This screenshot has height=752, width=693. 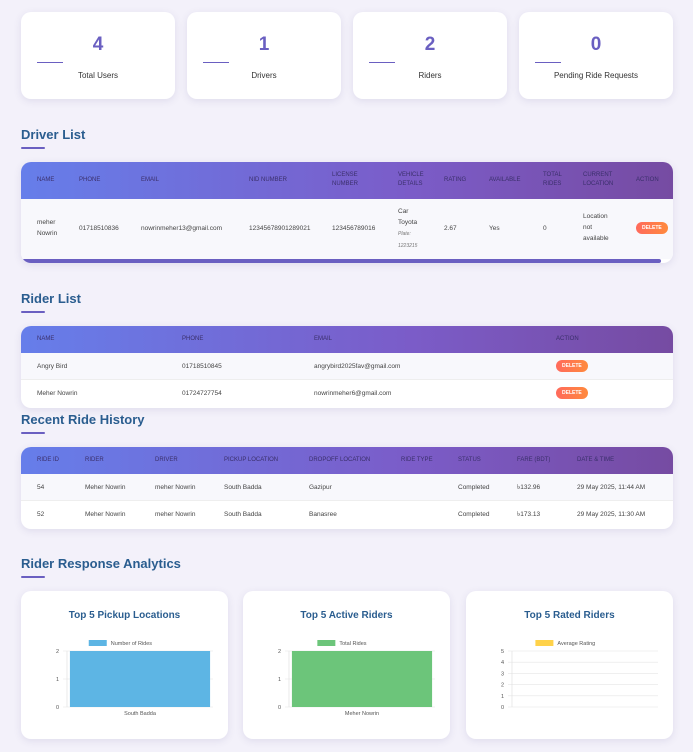 What do you see at coordinates (353, 393) in the screenshot?
I see `rider-email: nowrinmeher6@gmail.com` at bounding box center [353, 393].